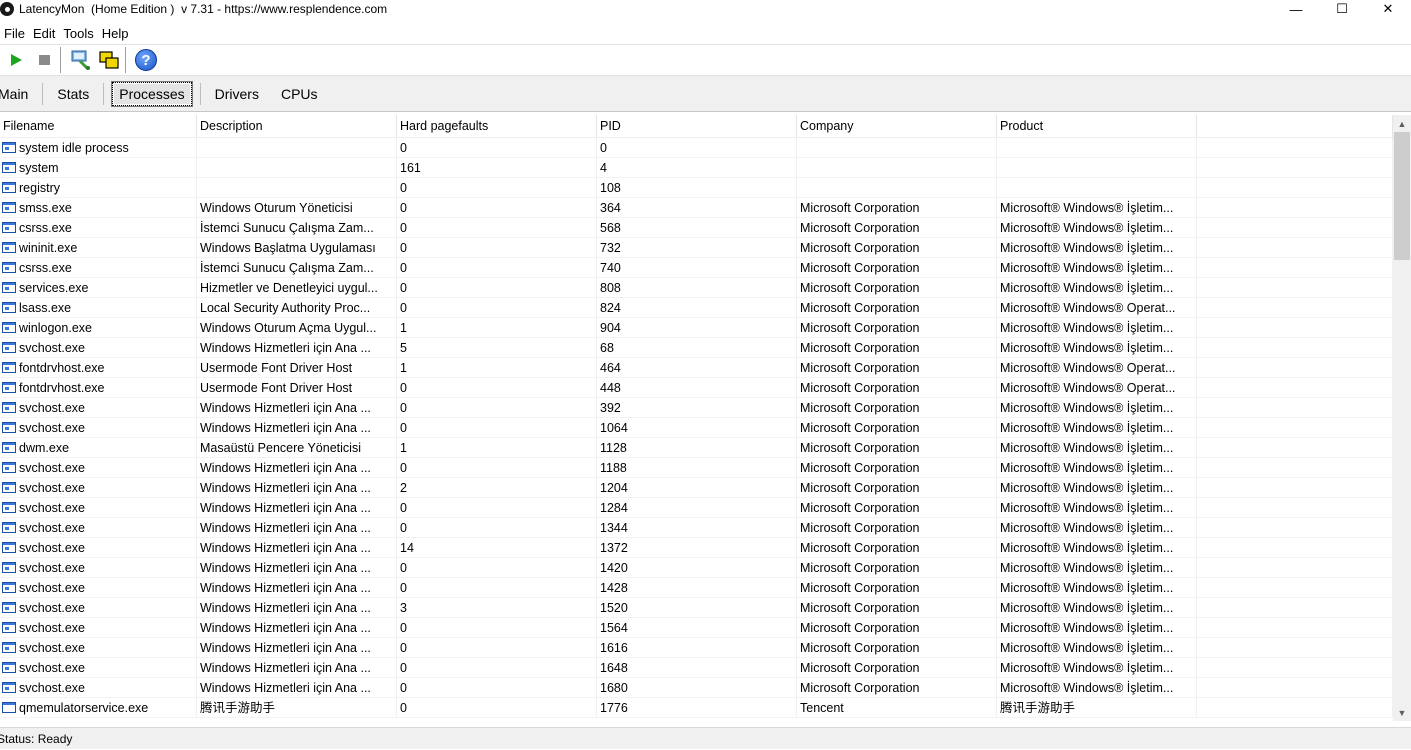 Image resolution: width=1411 pixels, height=750 pixels. Describe the element at coordinates (897, 126) in the screenshot. I see `column-header-company: Company` at that location.